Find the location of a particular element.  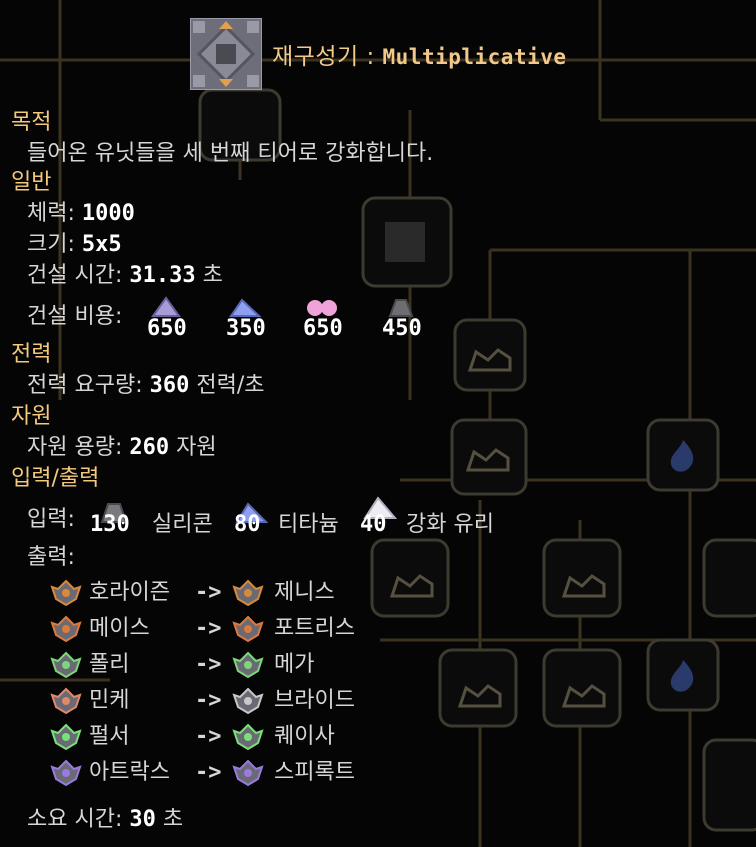

build-time-row: 건설 시간: 31.33 초 is located at coordinates (125, 276).